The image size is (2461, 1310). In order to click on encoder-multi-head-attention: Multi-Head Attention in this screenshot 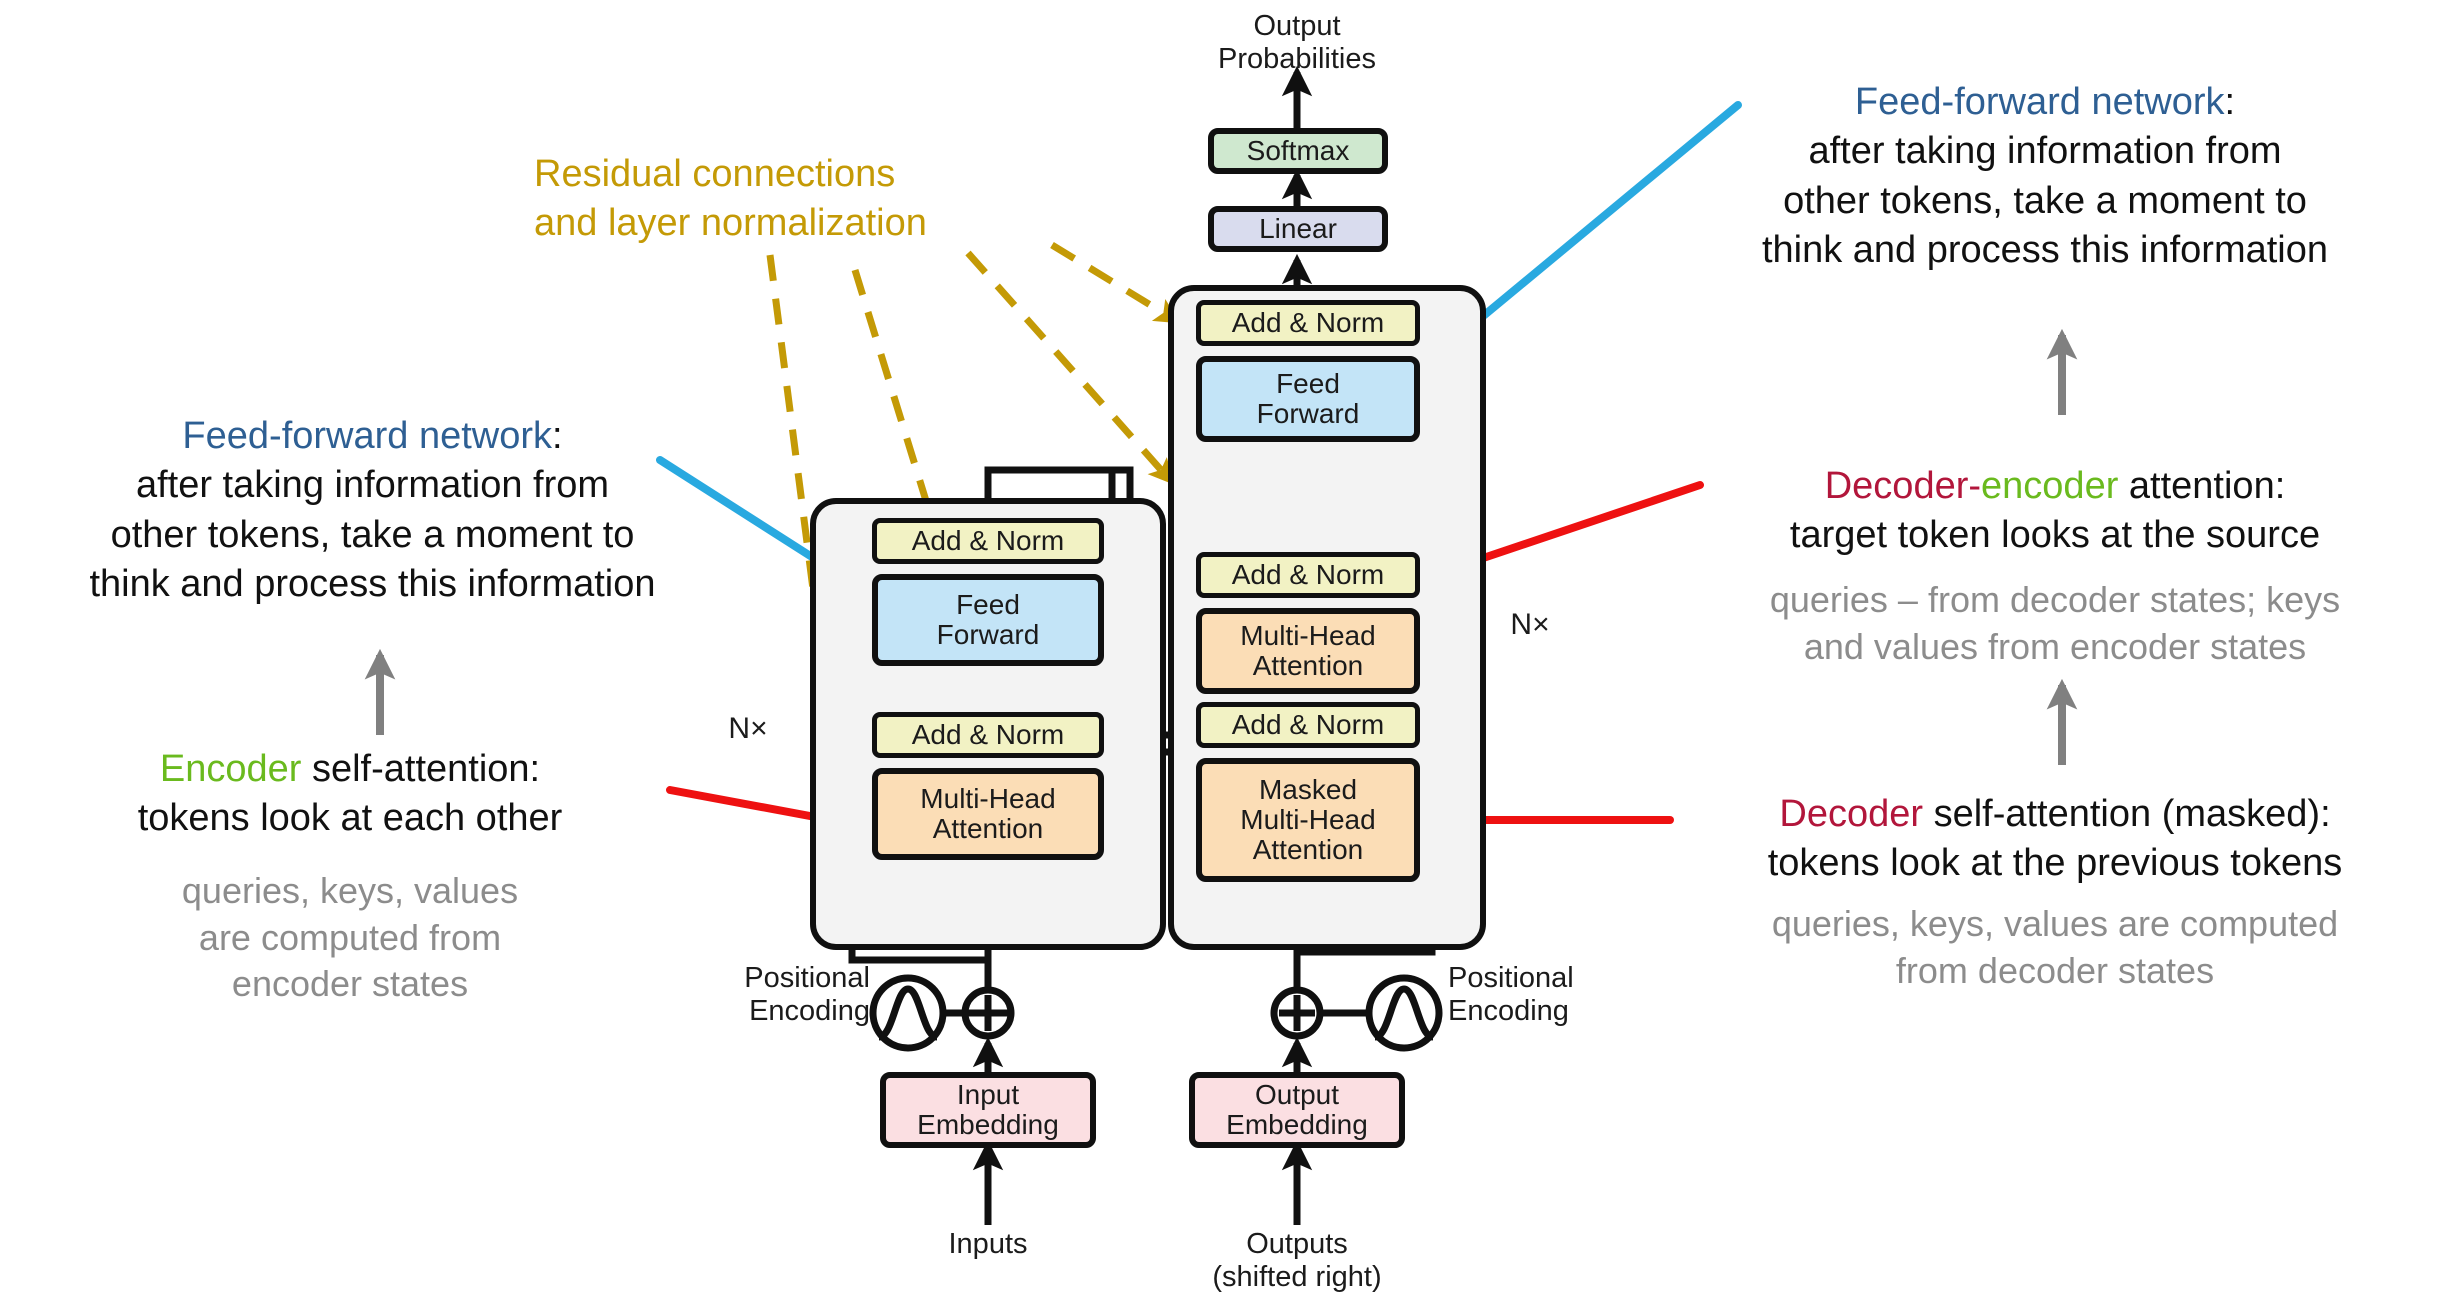, I will do `click(988, 814)`.